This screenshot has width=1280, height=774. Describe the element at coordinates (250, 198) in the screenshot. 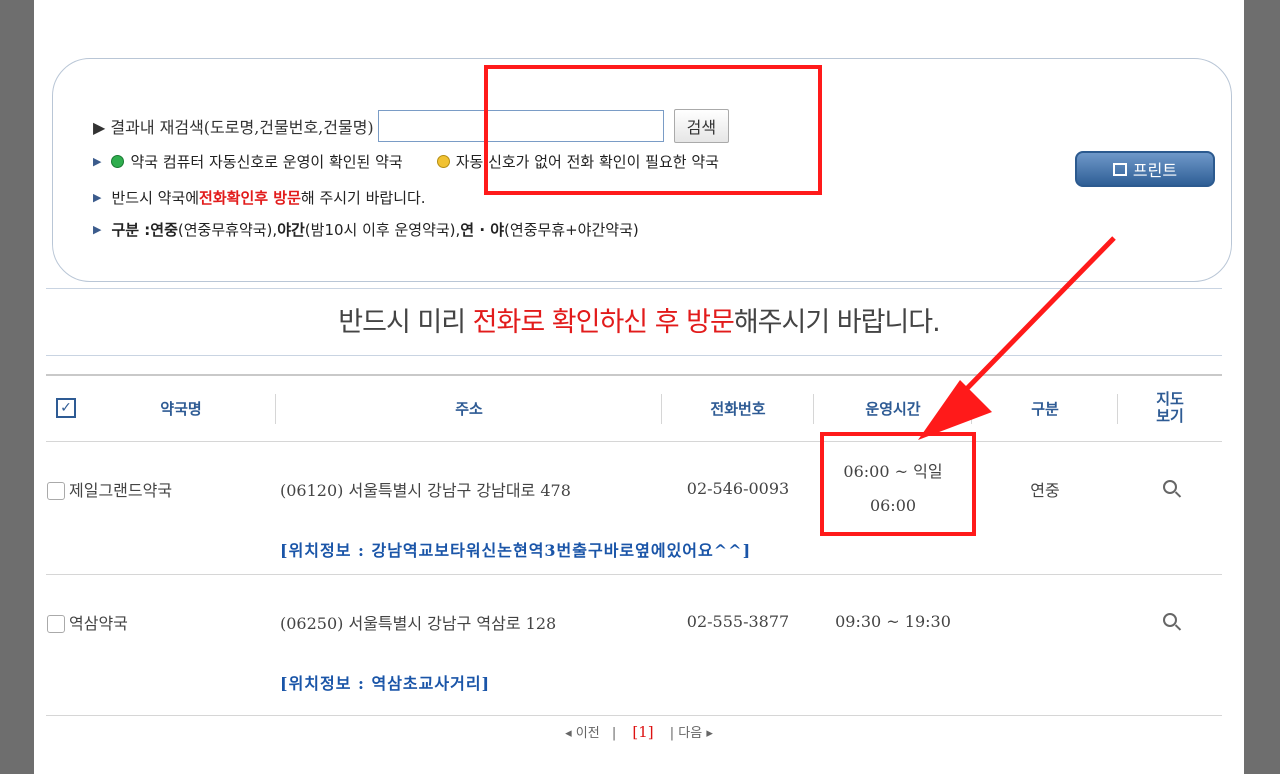

I see `must-call-highlight: 전화확인후 방문` at that location.